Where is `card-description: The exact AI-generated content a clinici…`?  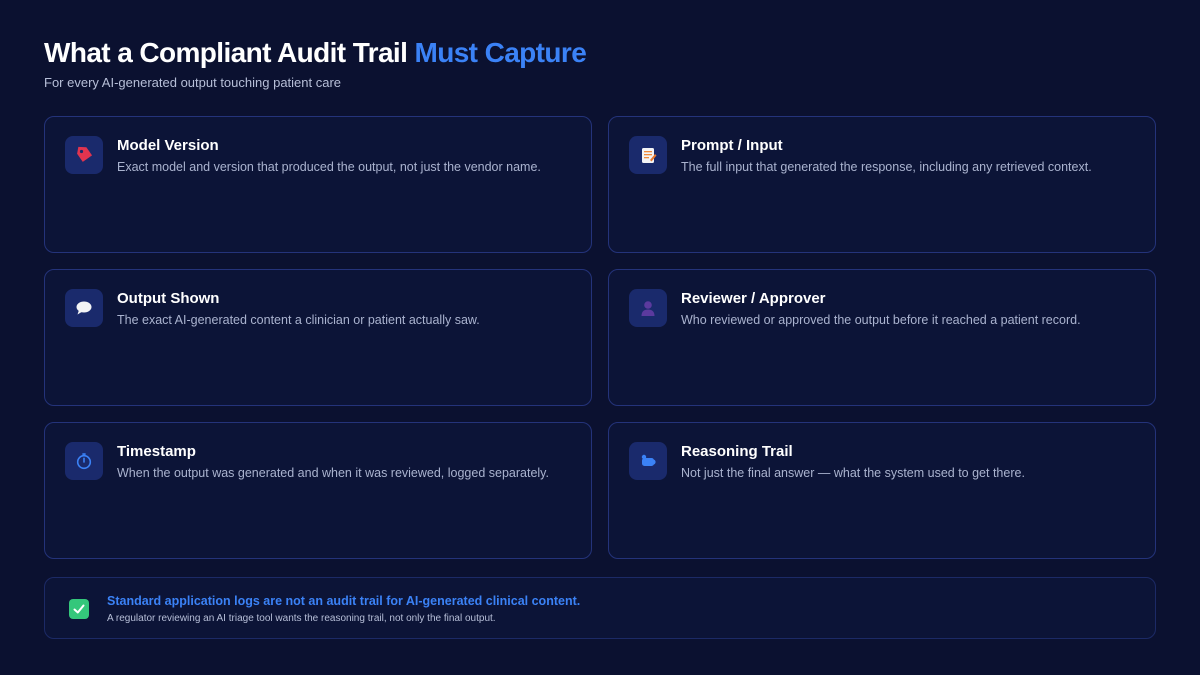
card-description: The exact AI-generated content a clinici… is located at coordinates (298, 320).